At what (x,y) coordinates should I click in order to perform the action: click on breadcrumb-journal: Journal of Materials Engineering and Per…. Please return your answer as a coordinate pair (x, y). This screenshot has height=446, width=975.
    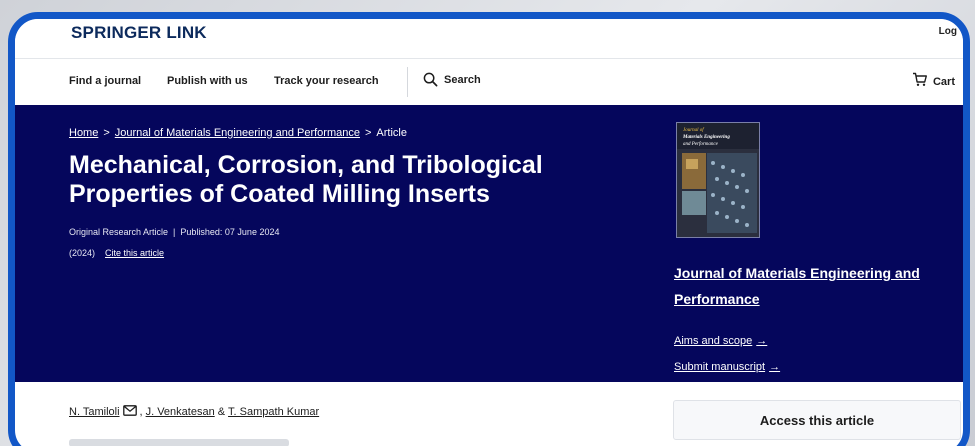
    Looking at the image, I should click on (237, 133).